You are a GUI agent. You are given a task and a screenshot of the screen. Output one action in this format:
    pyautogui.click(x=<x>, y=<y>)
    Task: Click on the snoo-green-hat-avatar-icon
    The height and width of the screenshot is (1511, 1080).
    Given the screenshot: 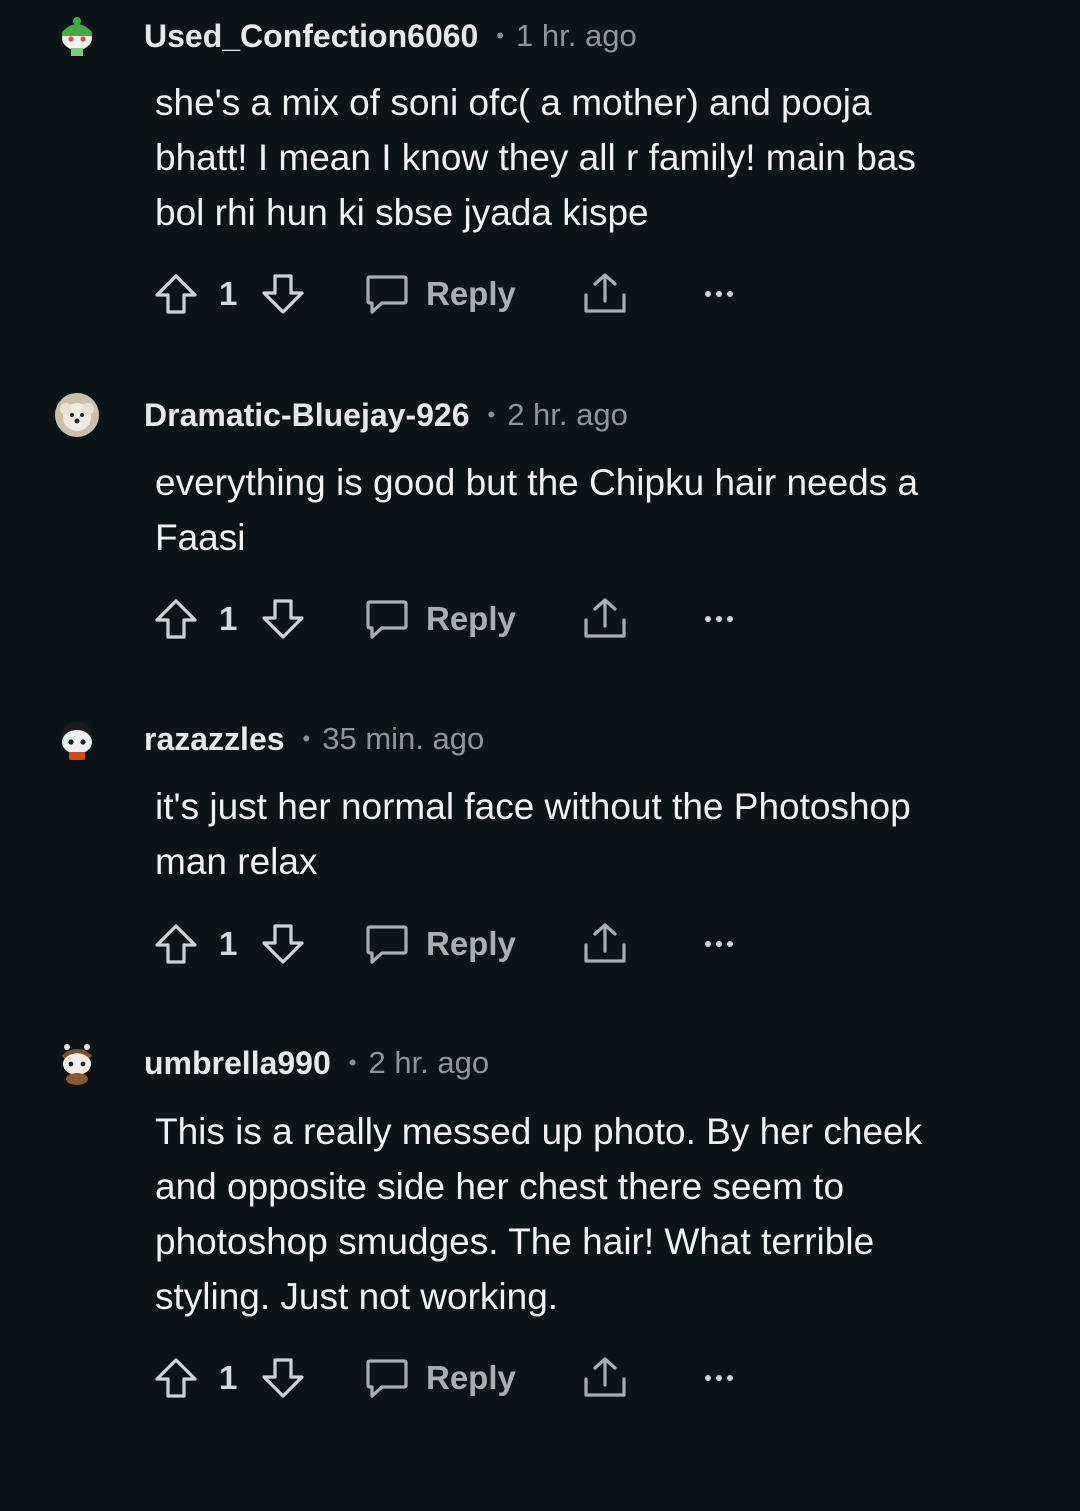 What is the action you would take?
    pyautogui.click(x=77, y=36)
    